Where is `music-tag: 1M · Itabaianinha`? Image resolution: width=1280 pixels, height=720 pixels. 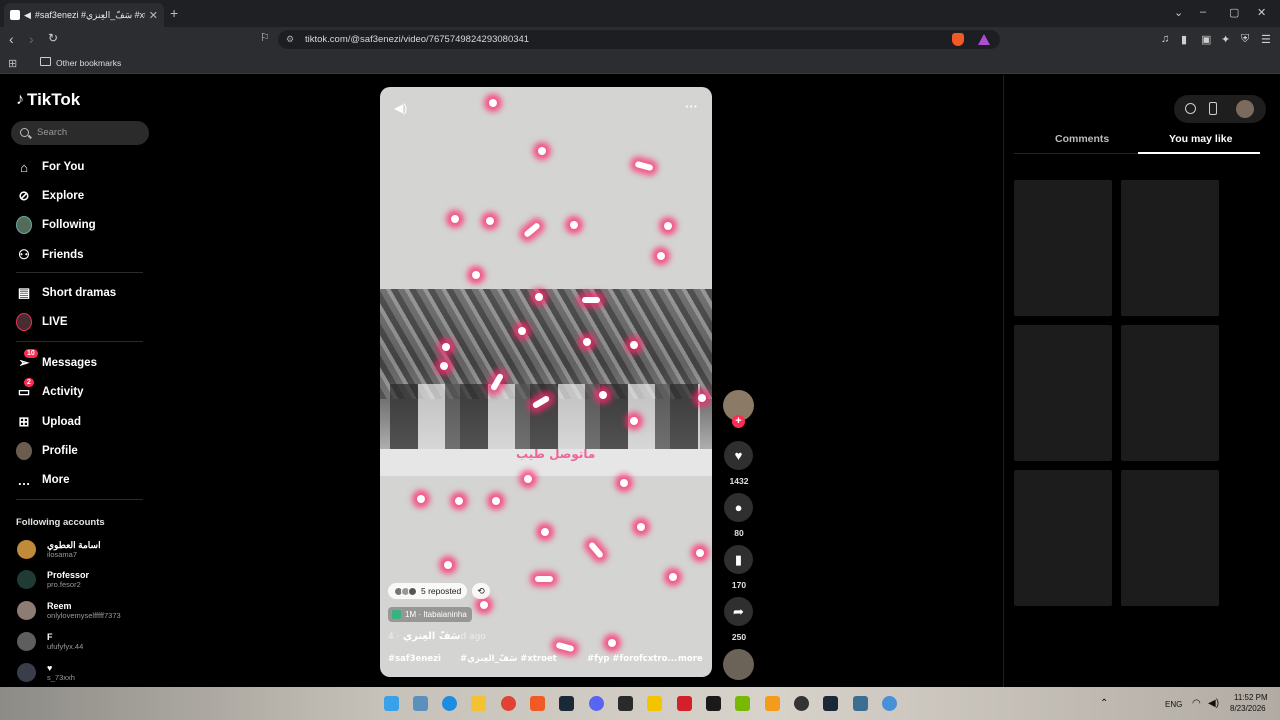
music-tag: 1M · Itabaianinha is located at coordinates (430, 614).